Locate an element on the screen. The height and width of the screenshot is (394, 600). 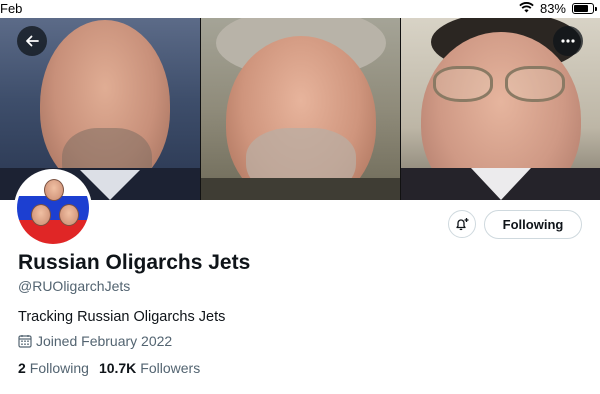
following-label: Following is located at coordinates (59, 368).